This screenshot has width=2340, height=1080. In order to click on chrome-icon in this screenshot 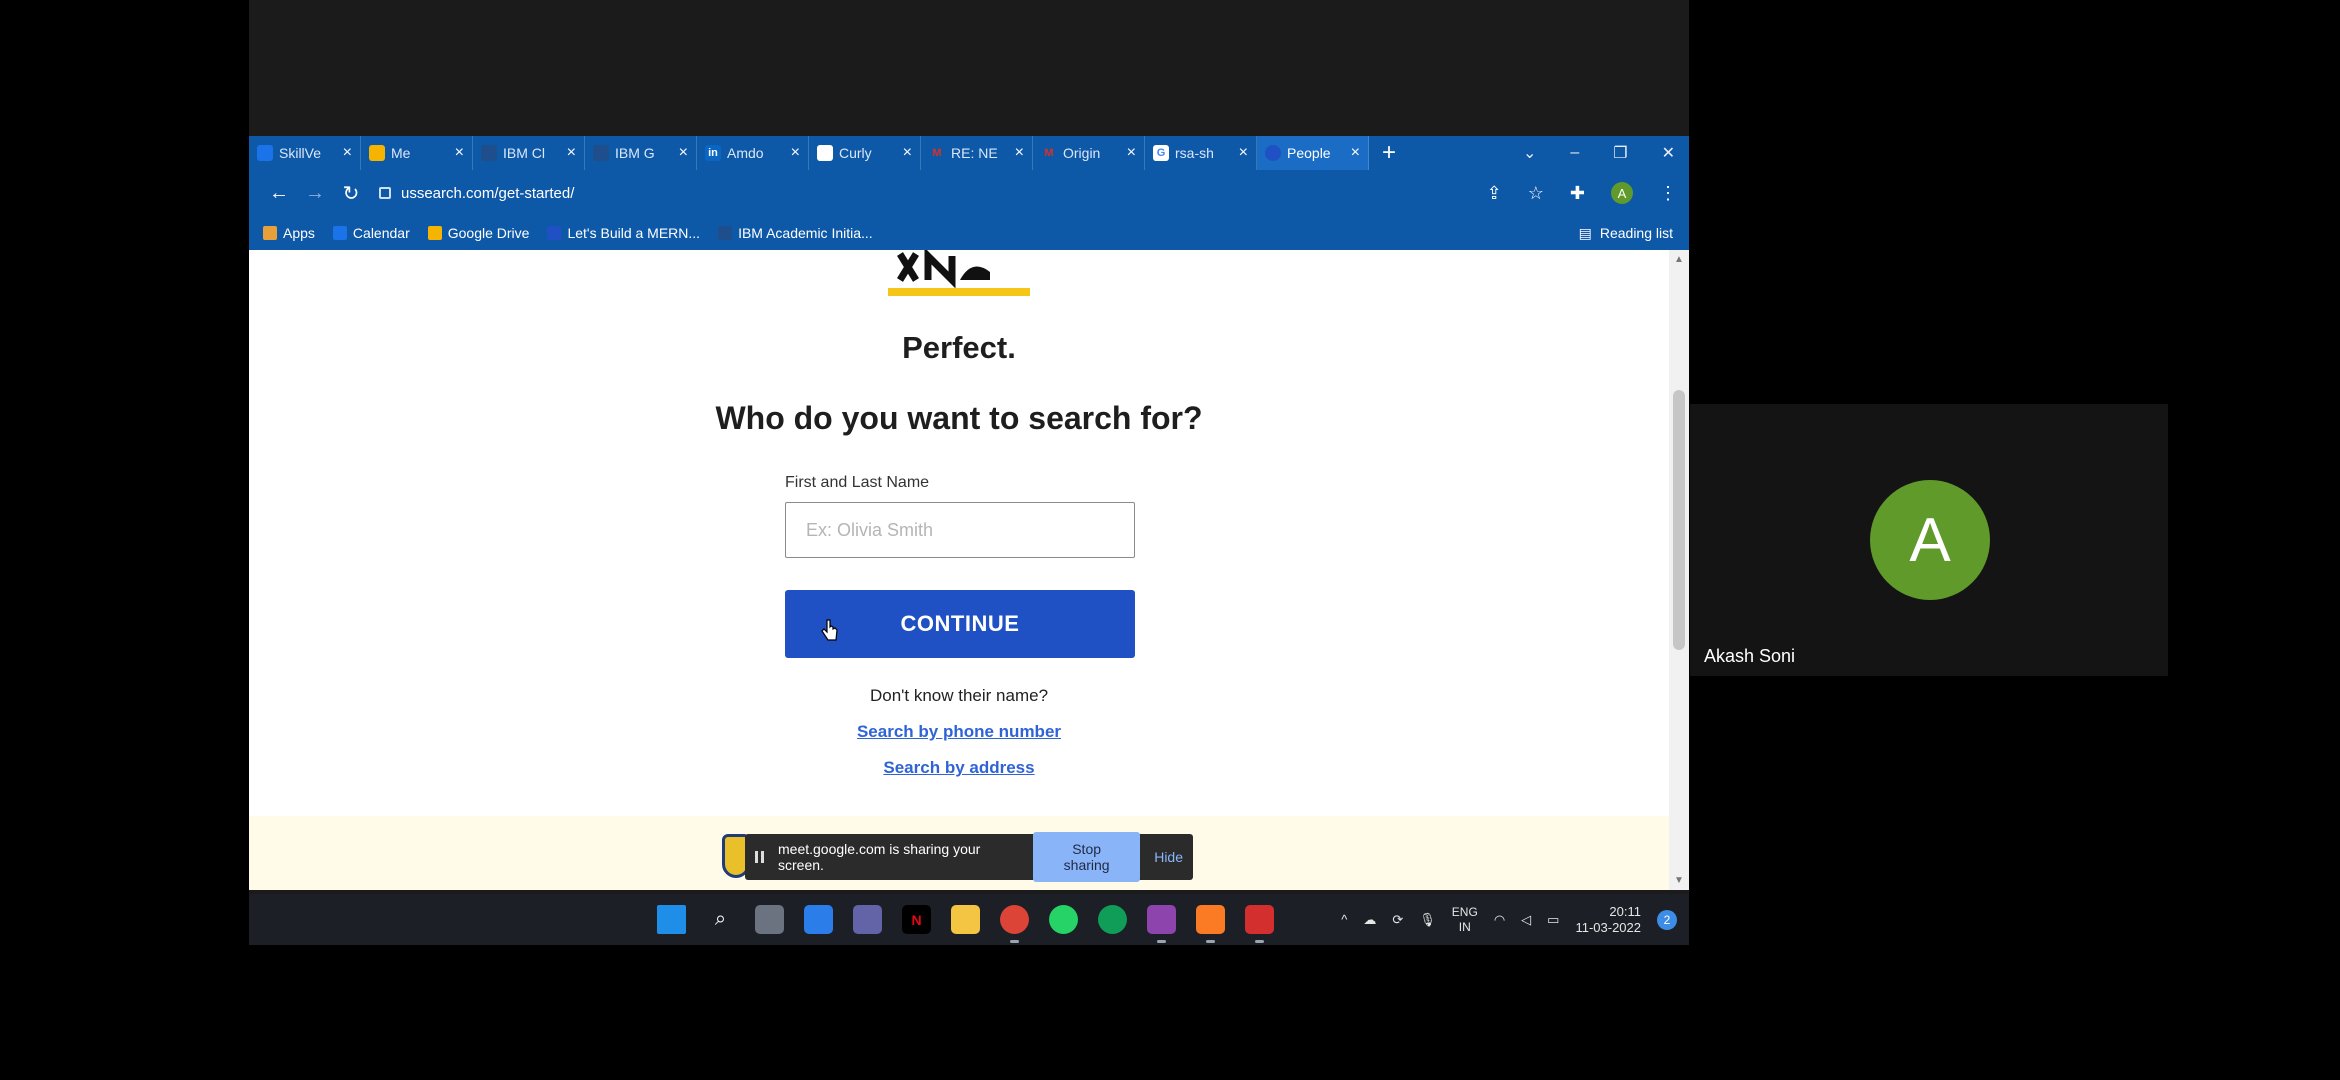, I will do `click(1014, 924)`.